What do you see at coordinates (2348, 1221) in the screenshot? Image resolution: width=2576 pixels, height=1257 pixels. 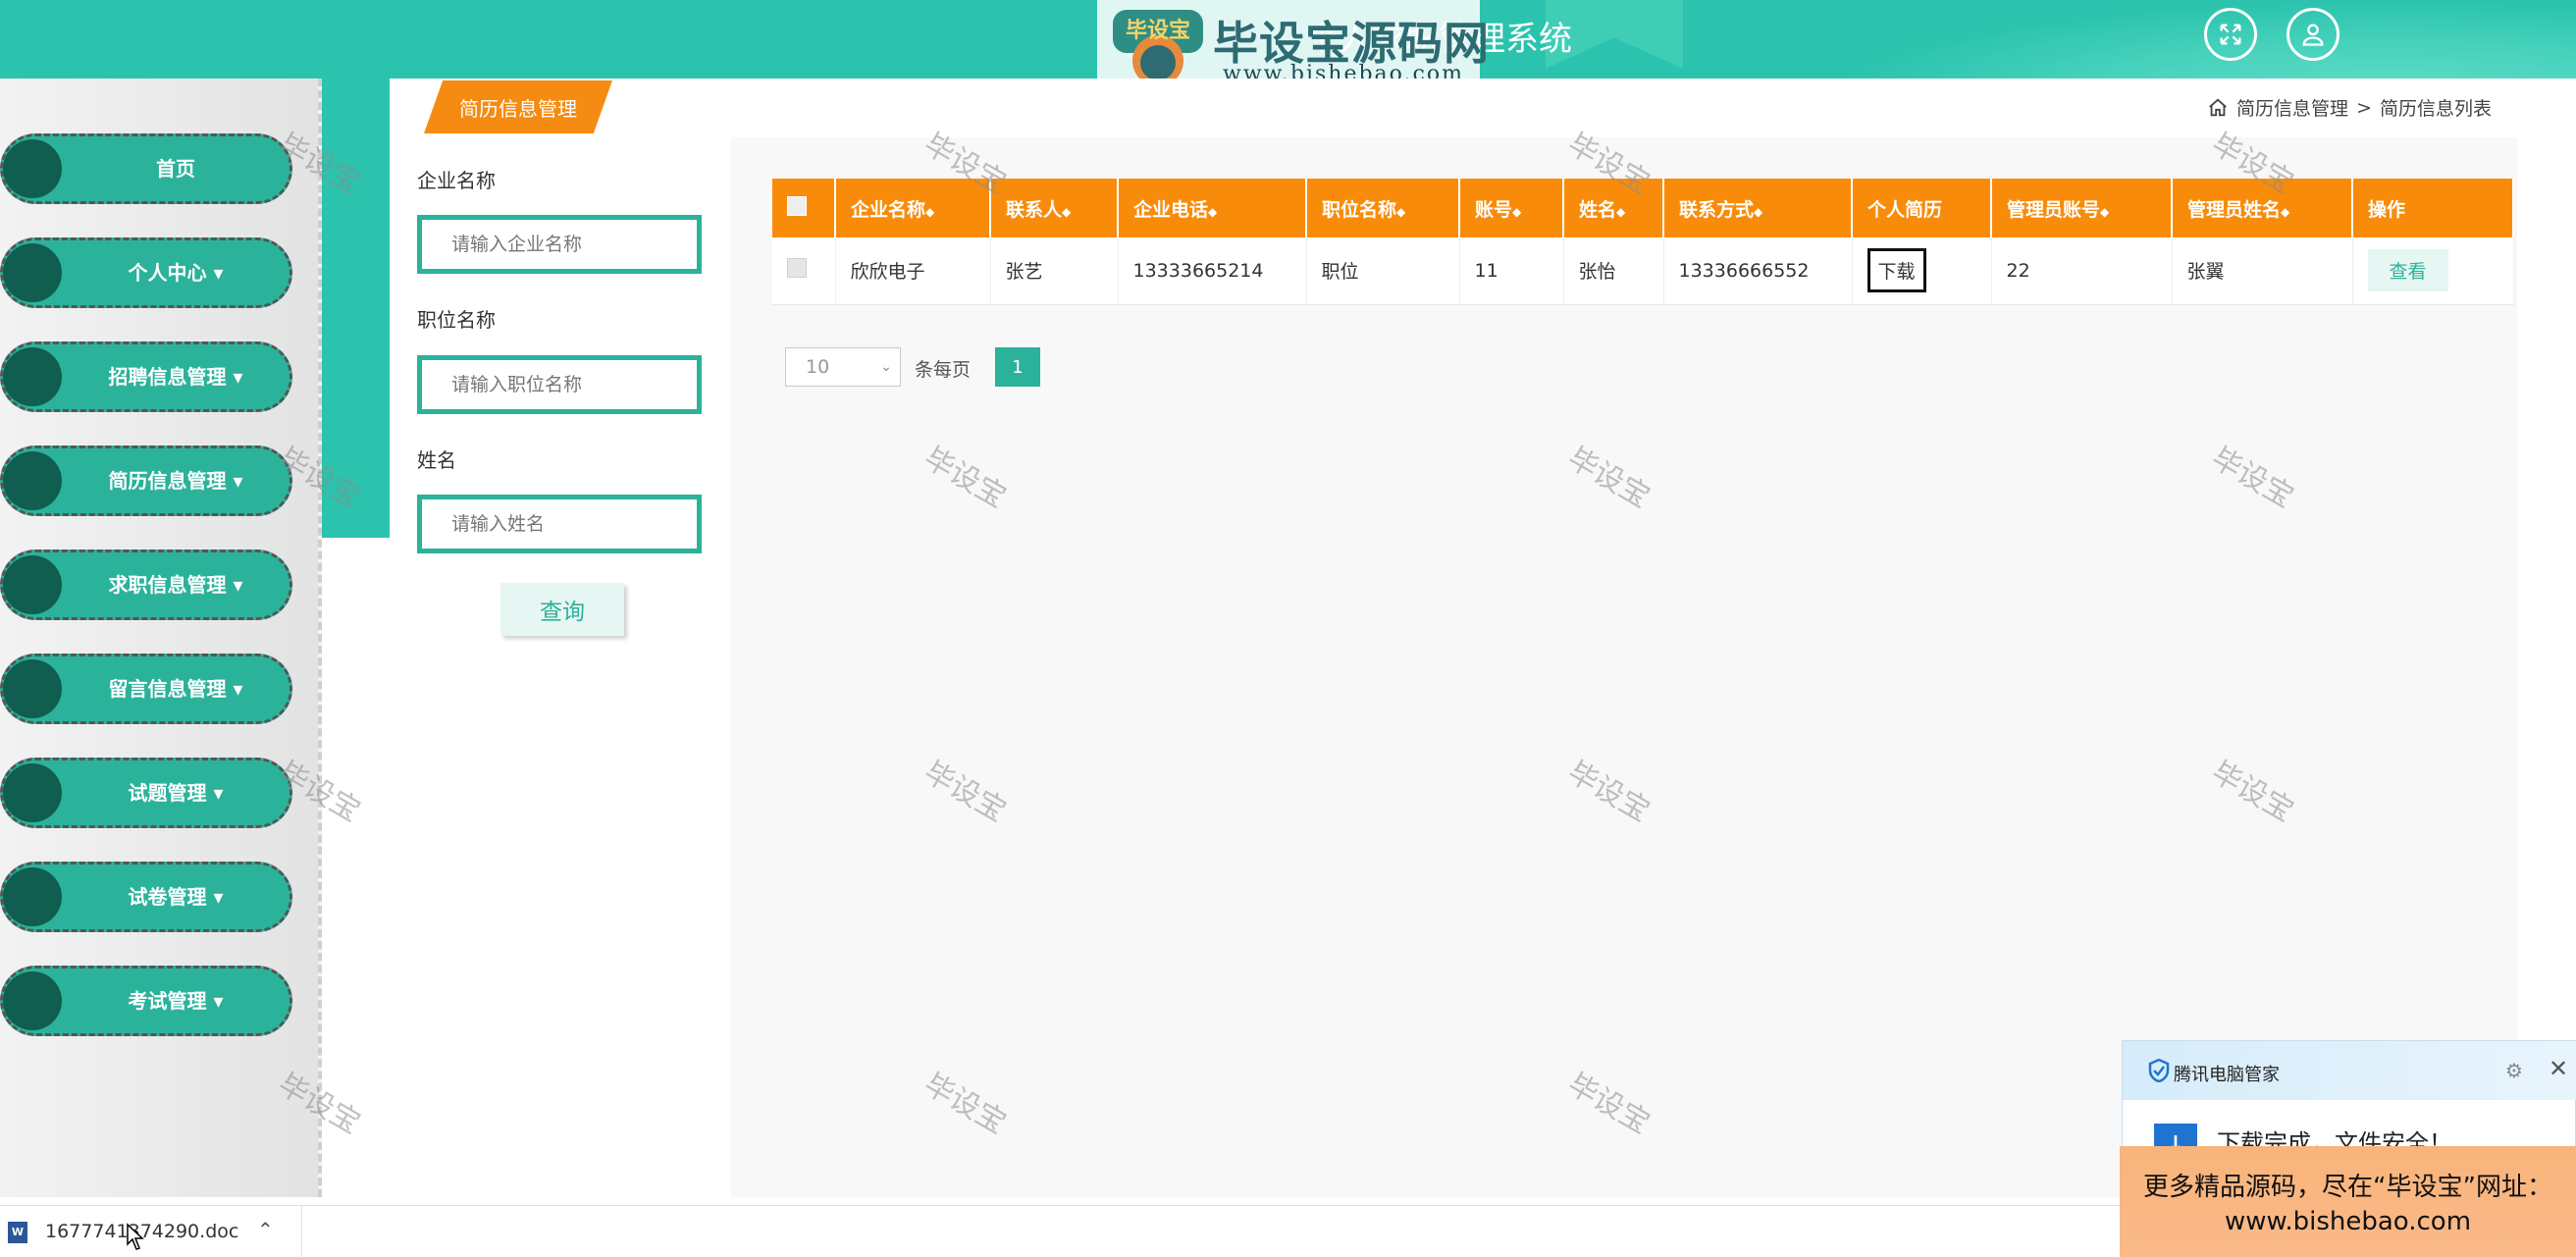 I see `promo-url: www.bishebao.com` at bounding box center [2348, 1221].